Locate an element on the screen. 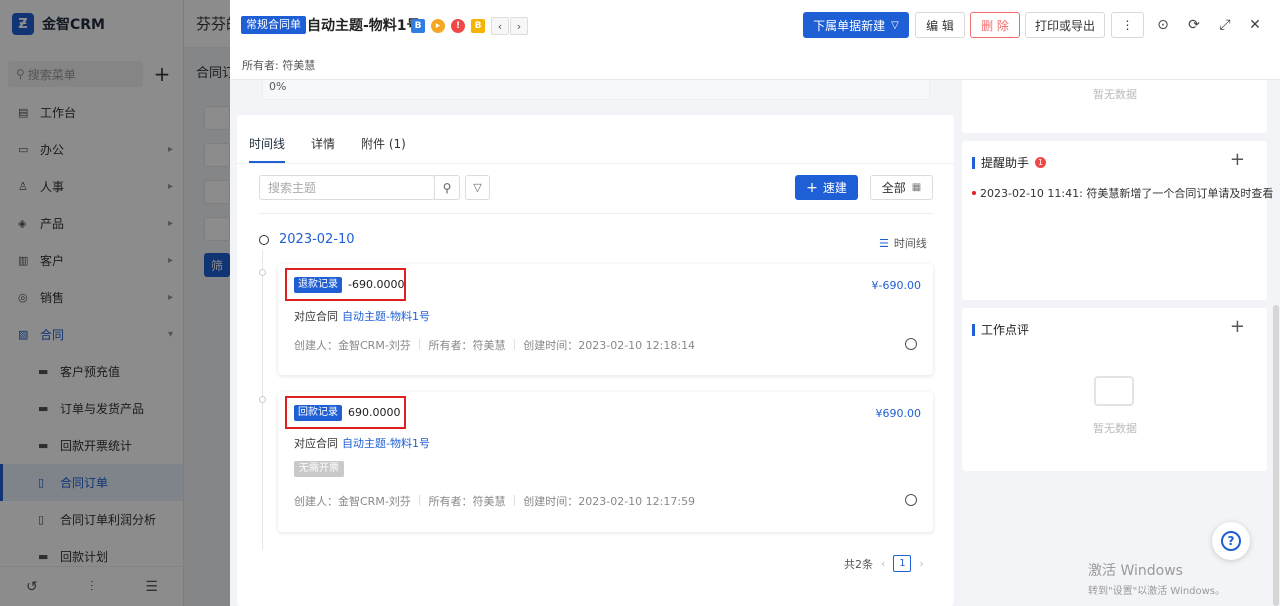  record-type-tag: 回款记录 is located at coordinates (318, 413).